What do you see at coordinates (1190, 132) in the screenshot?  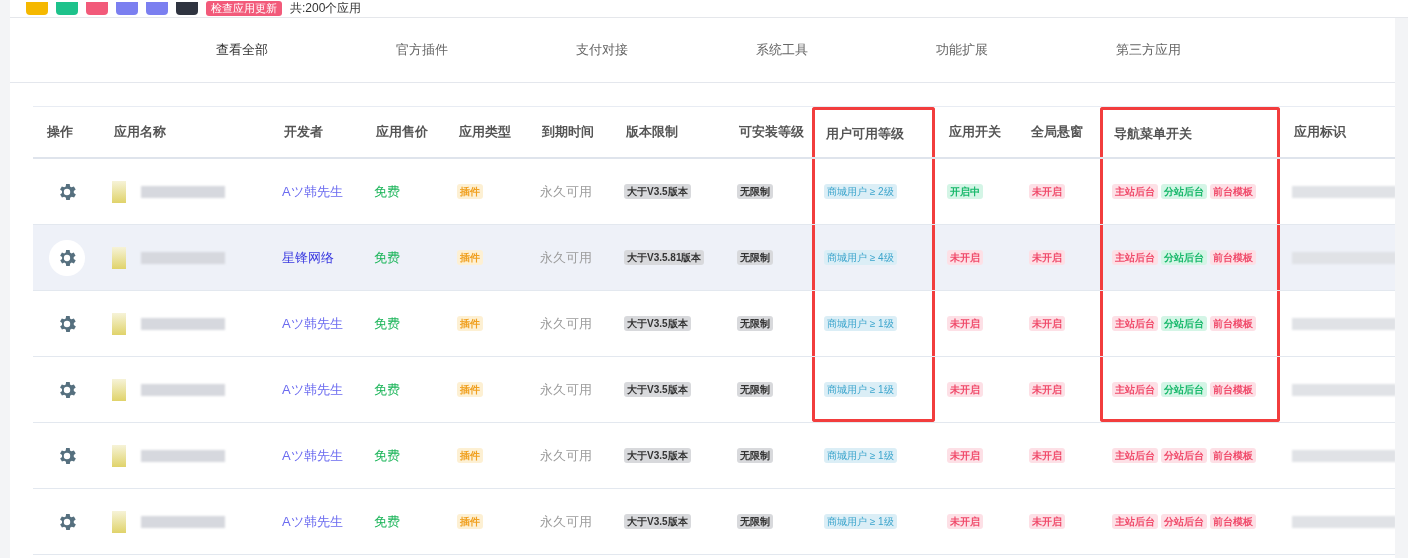 I see `column-header: 导航菜单开关` at bounding box center [1190, 132].